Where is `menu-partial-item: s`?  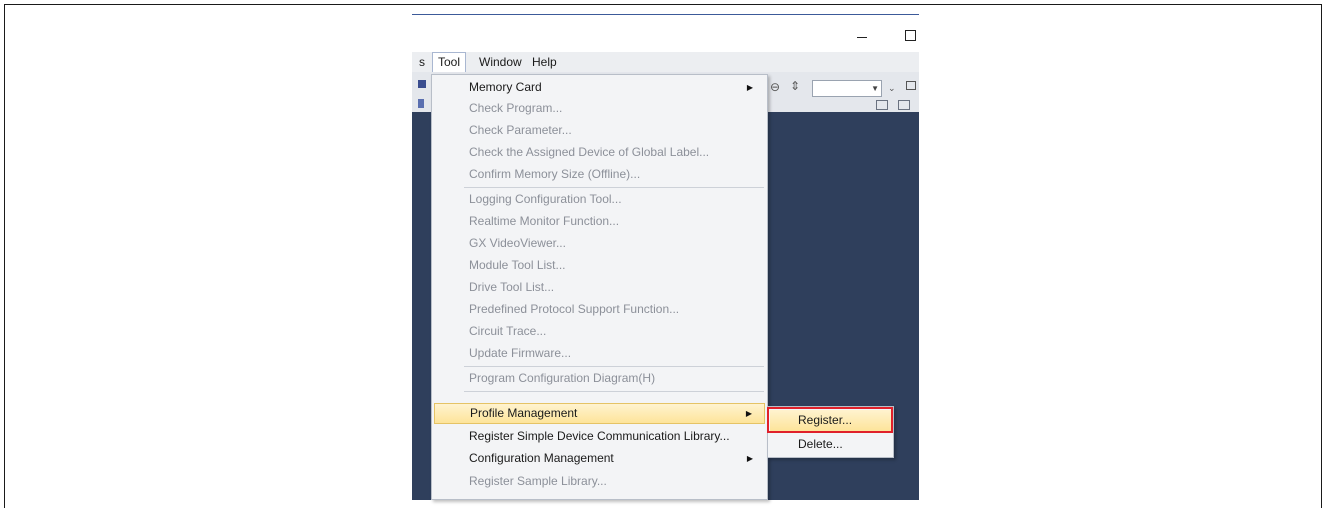 menu-partial-item: s is located at coordinates (422, 62).